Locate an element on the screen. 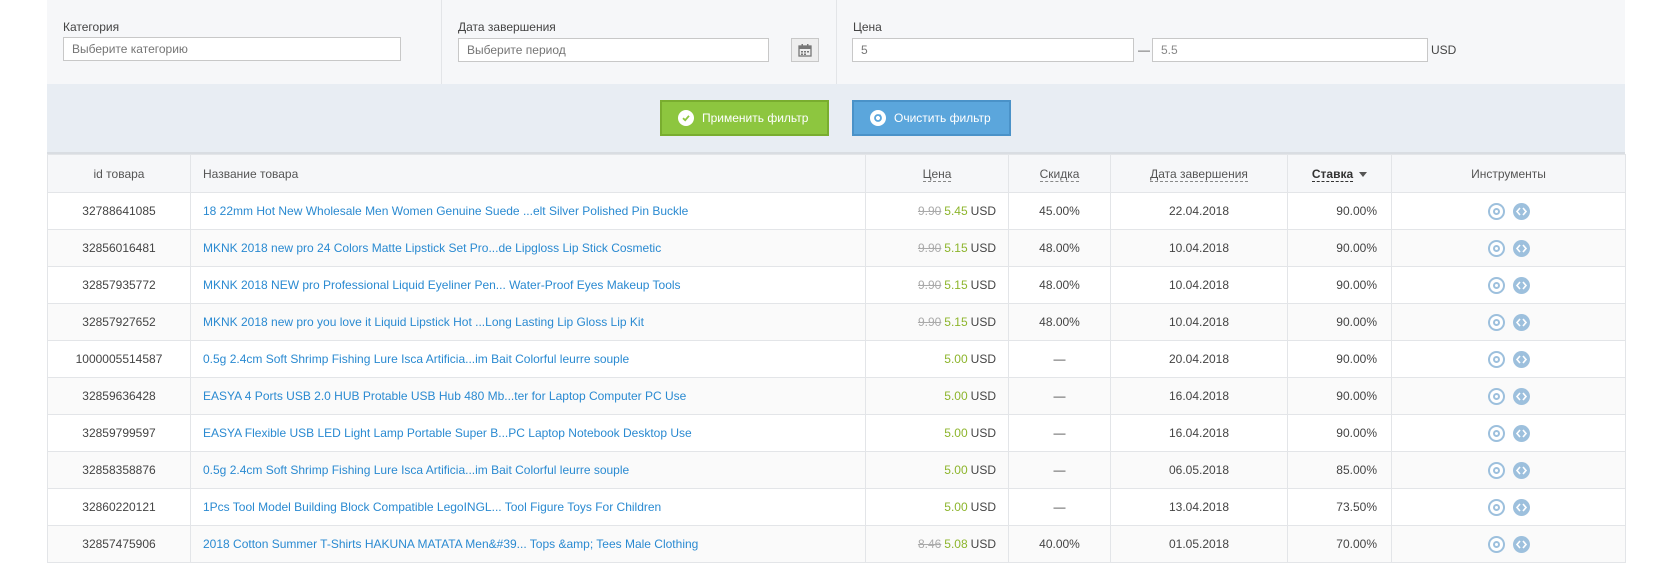 The height and width of the screenshot is (576, 1669). apply-filter-button: Применить фильтр is located at coordinates (744, 118).